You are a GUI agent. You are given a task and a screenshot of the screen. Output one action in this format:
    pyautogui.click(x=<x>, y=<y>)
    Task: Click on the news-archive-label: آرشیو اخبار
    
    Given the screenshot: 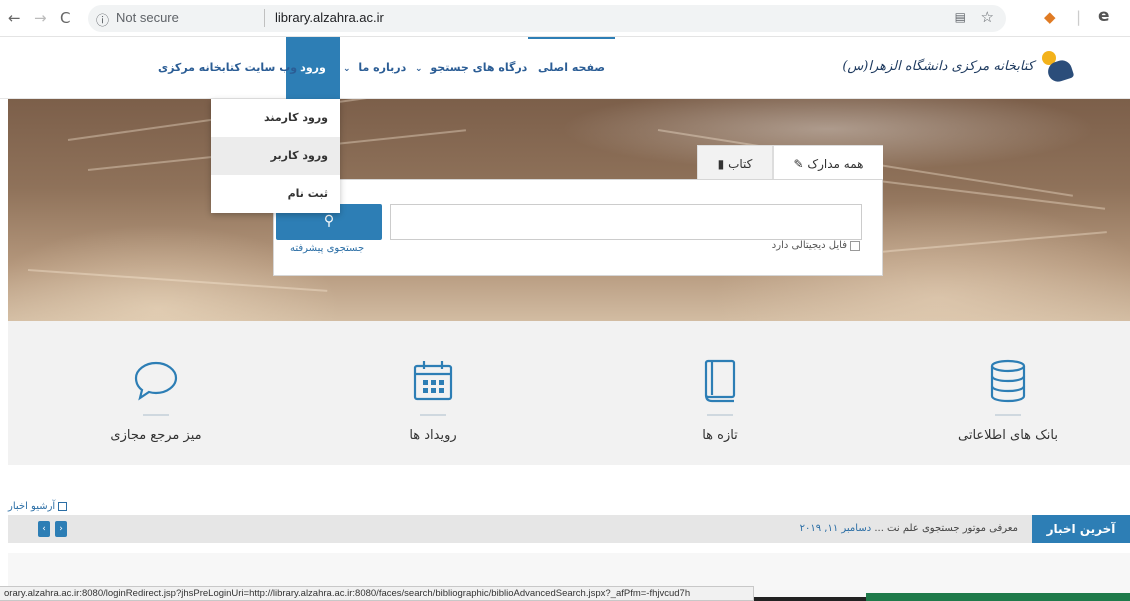 What is the action you would take?
    pyautogui.click(x=32, y=506)
    